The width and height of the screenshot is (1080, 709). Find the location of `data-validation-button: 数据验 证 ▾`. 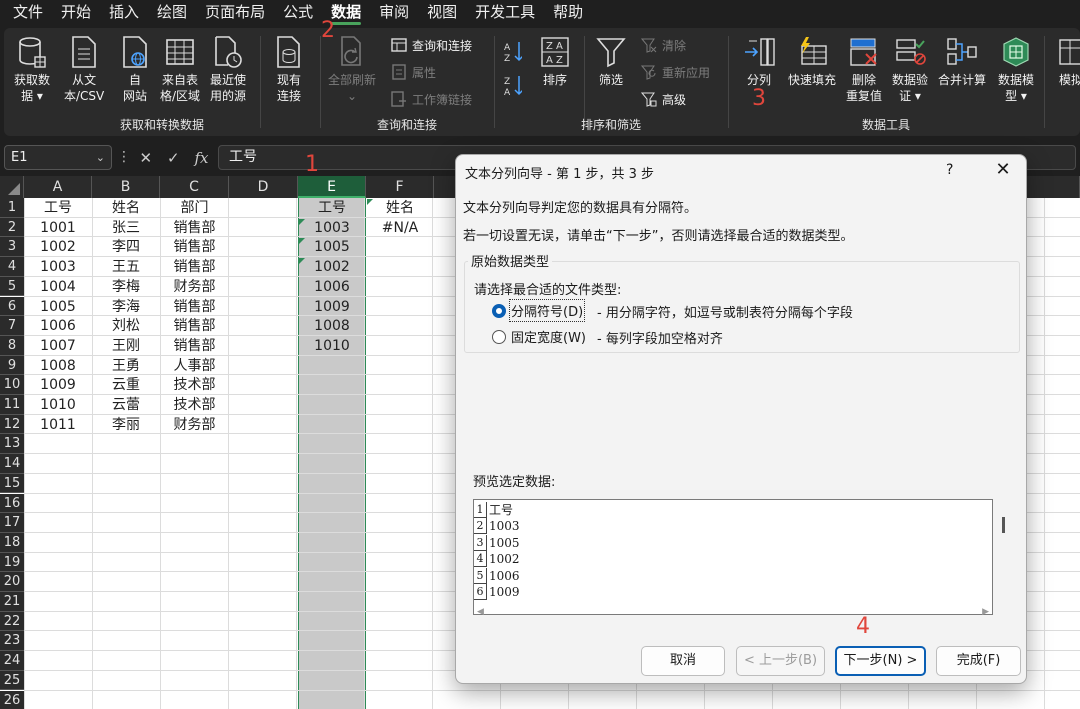

data-validation-button: 数据验 证 ▾ is located at coordinates (910, 69).